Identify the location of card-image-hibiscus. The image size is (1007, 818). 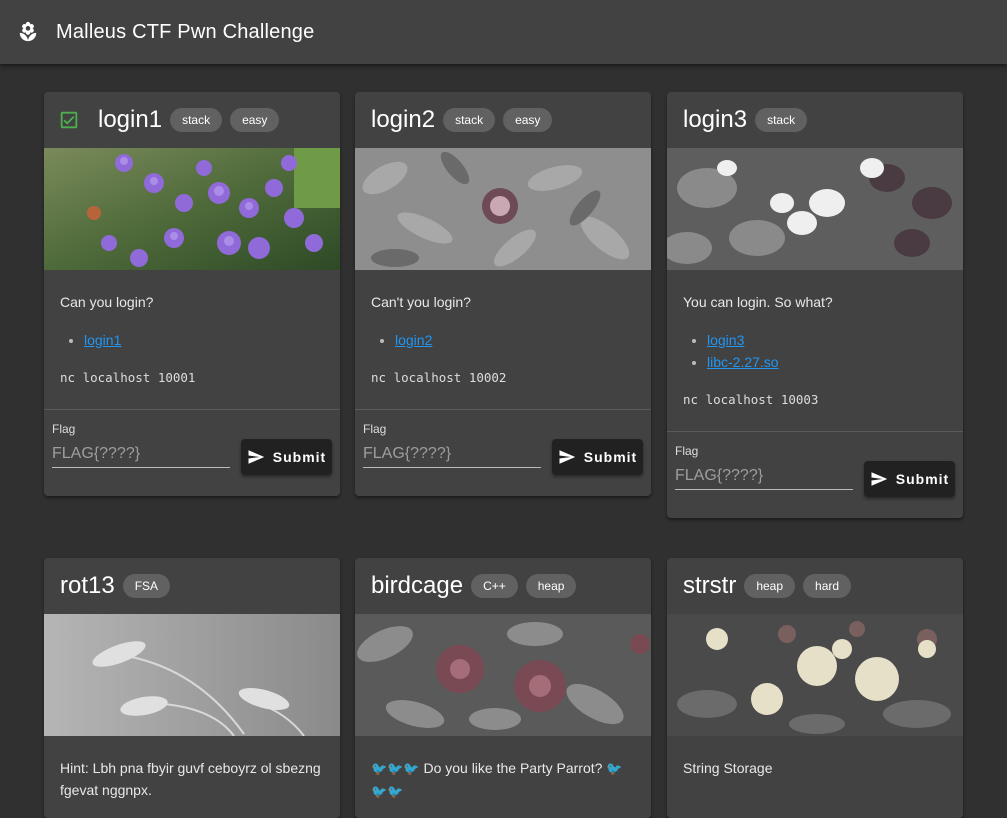
(503, 675).